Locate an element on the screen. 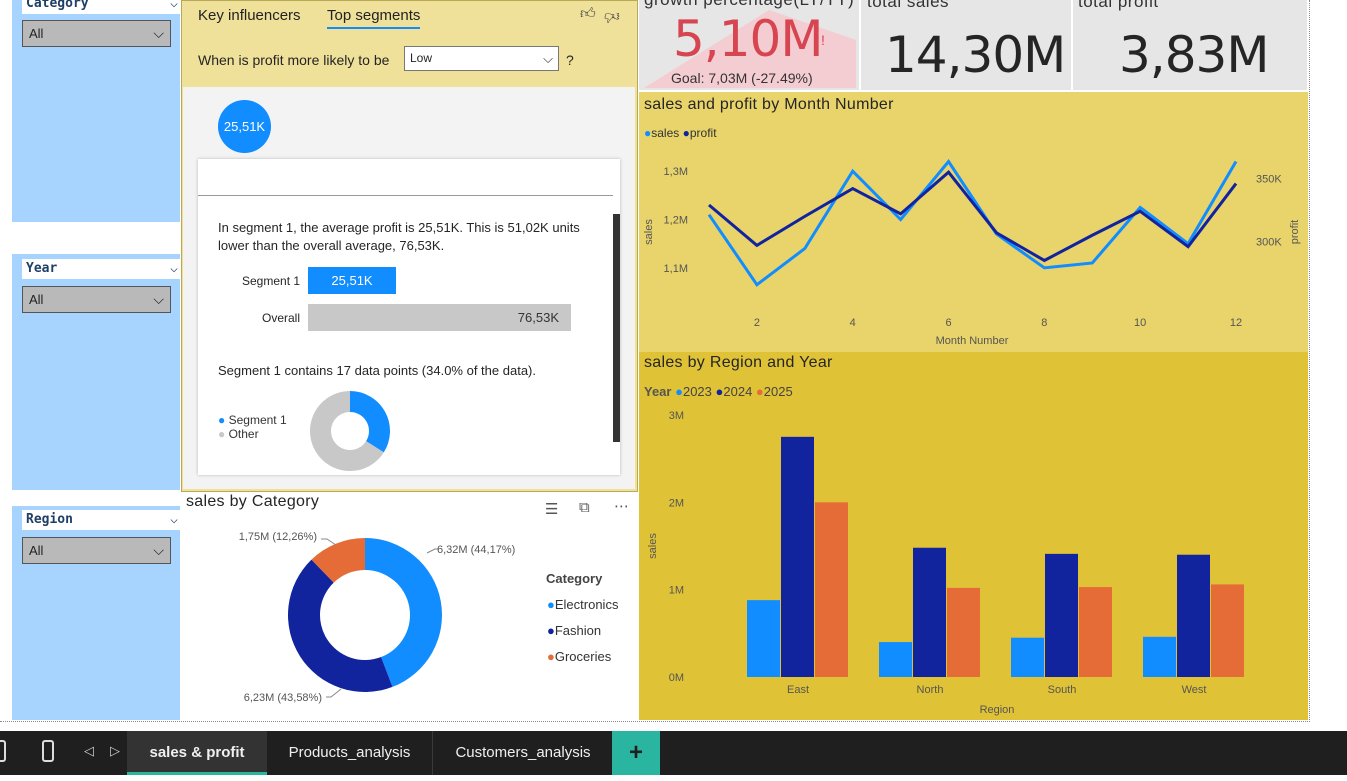 Image resolution: width=1347 pixels, height=781 pixels. slice-fashion is located at coordinates (340, 625).